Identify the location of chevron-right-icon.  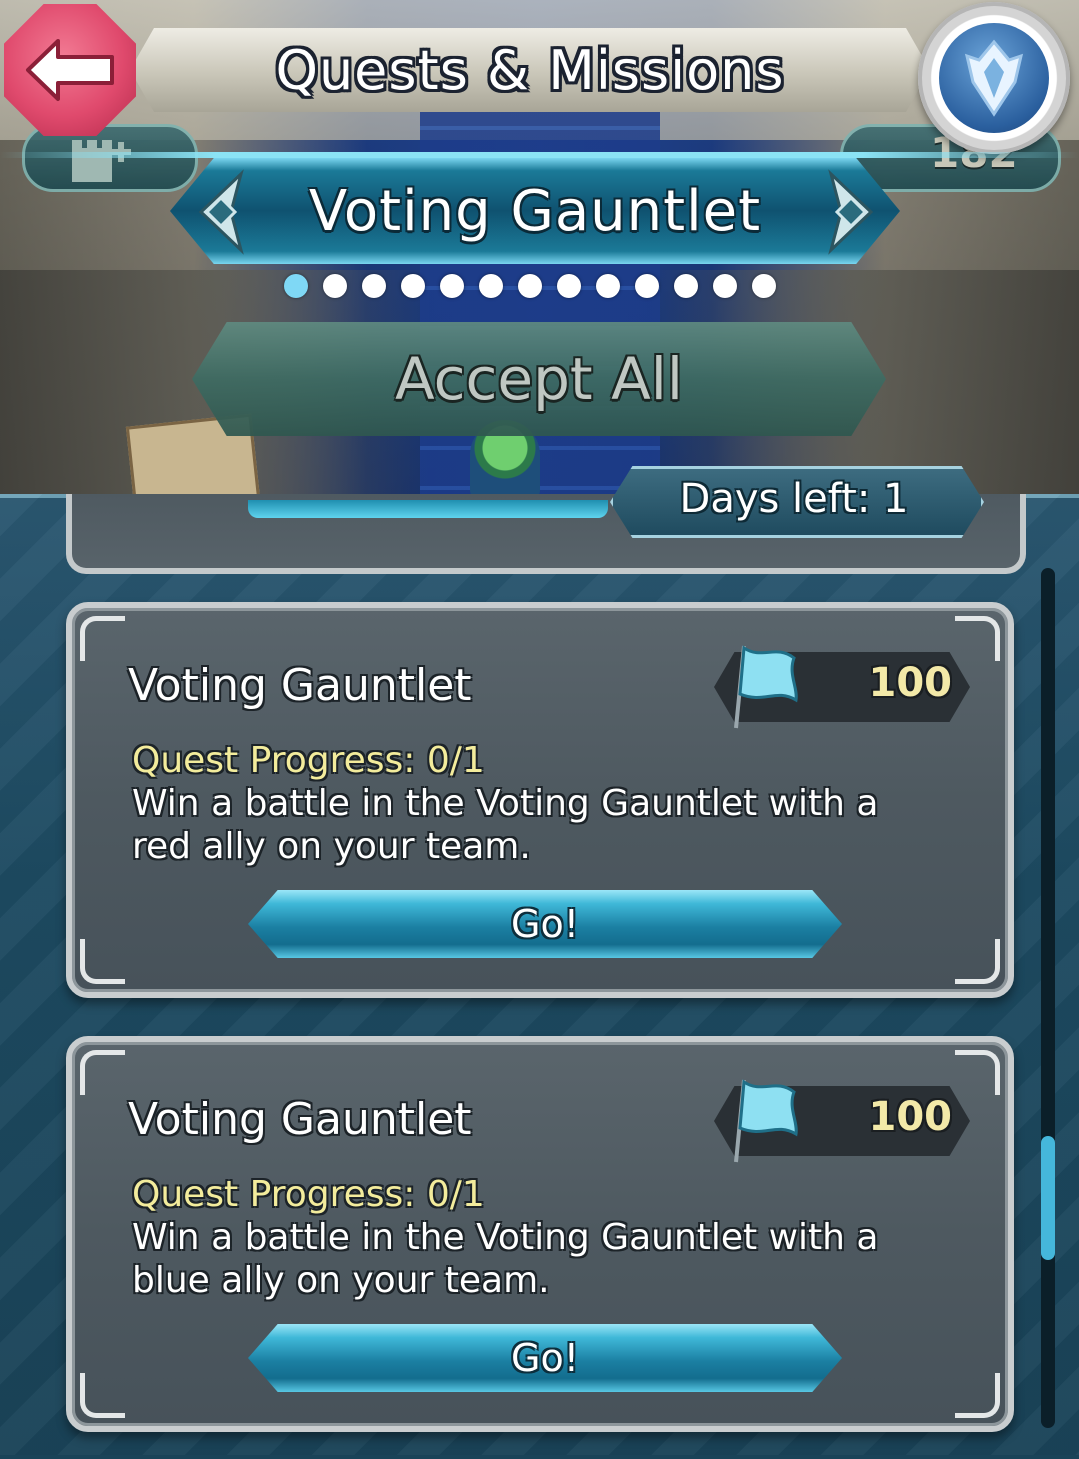
(851, 212).